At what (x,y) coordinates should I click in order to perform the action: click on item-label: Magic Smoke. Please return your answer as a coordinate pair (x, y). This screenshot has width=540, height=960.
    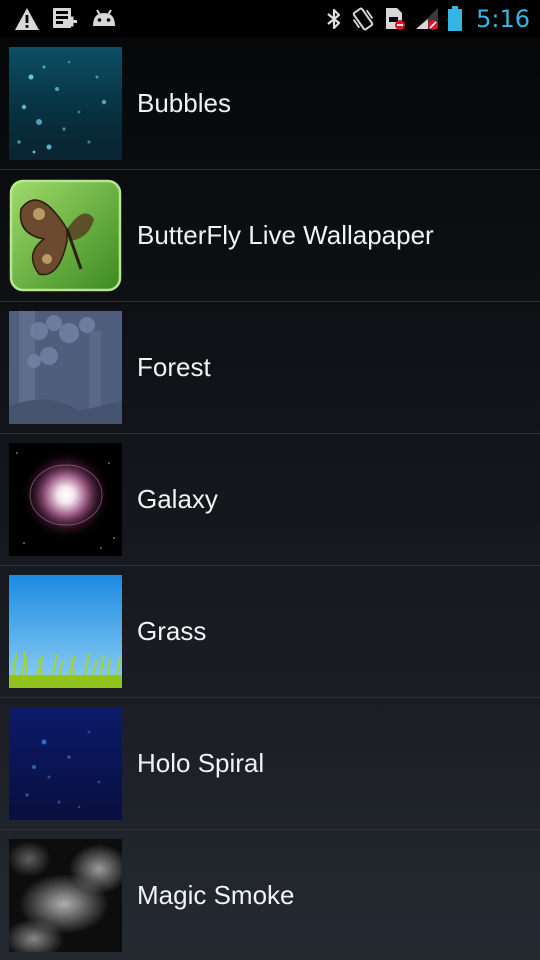
    Looking at the image, I should click on (216, 895).